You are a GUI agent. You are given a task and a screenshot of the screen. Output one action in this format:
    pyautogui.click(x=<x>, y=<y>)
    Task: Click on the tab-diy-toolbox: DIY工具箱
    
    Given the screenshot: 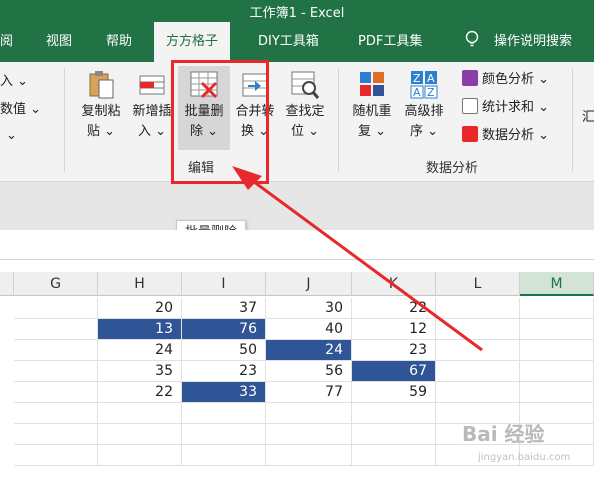 What is the action you would take?
    pyautogui.click(x=288, y=42)
    